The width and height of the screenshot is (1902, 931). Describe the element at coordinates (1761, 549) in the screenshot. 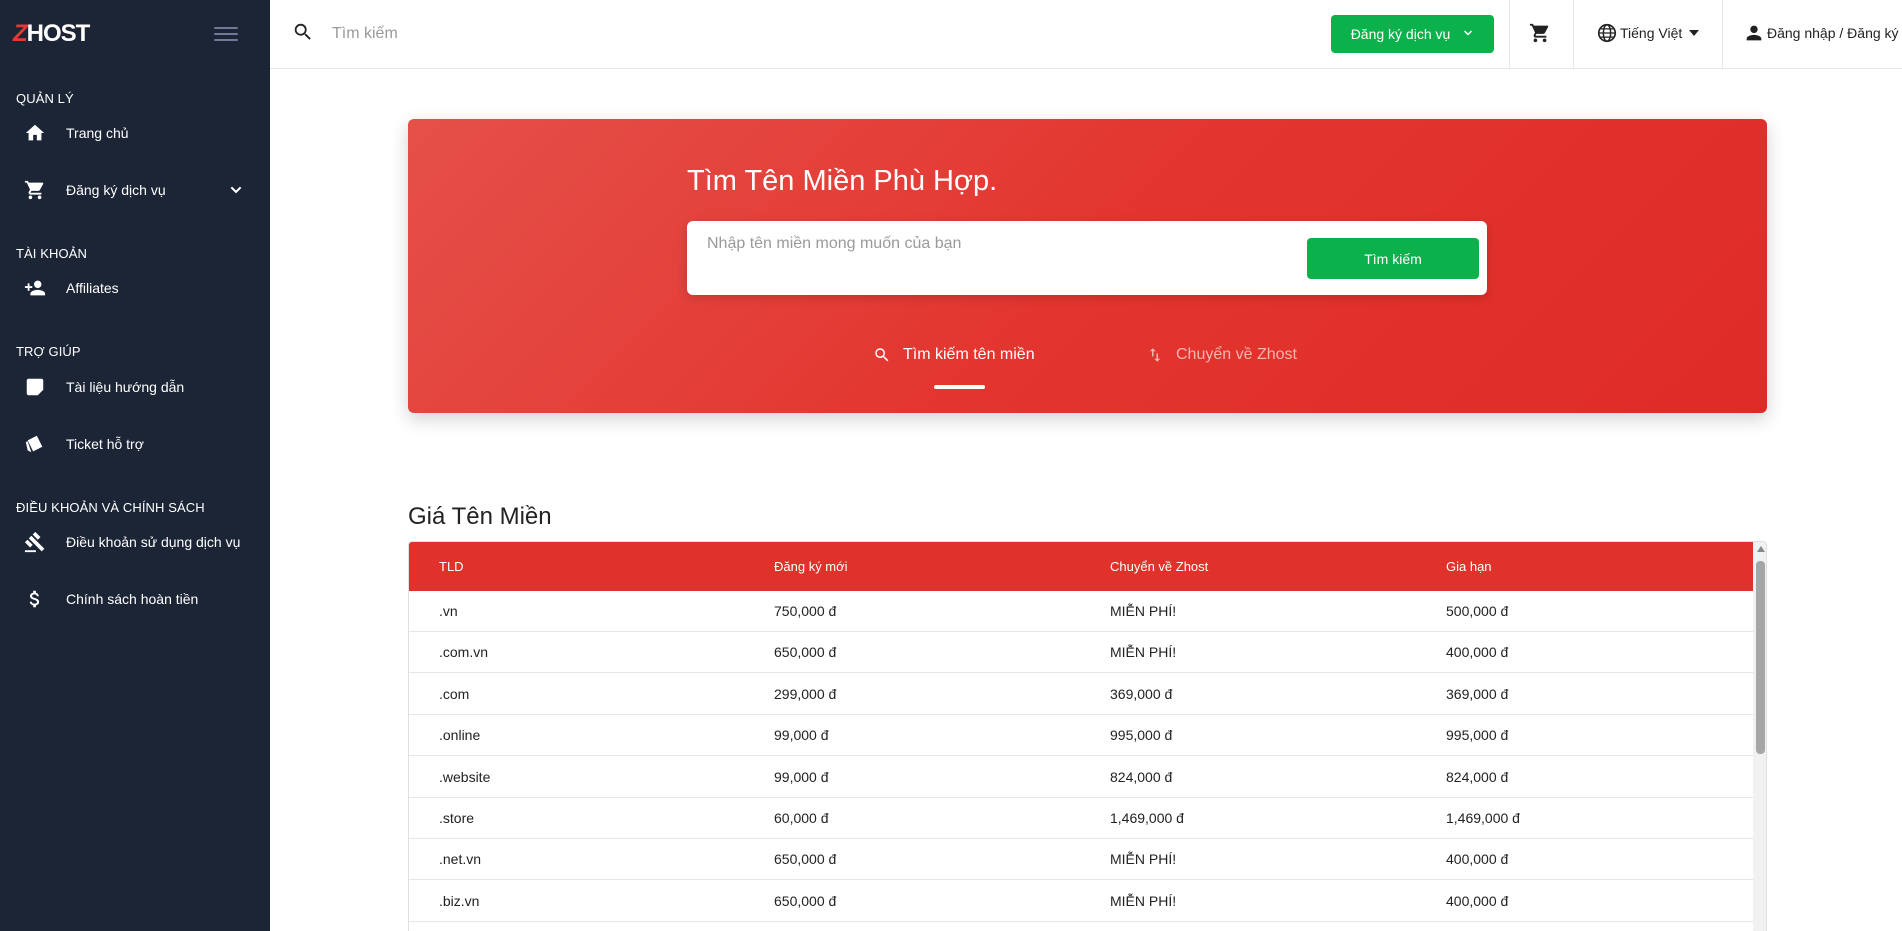

I see `scroll-up-arrow-icon` at that location.